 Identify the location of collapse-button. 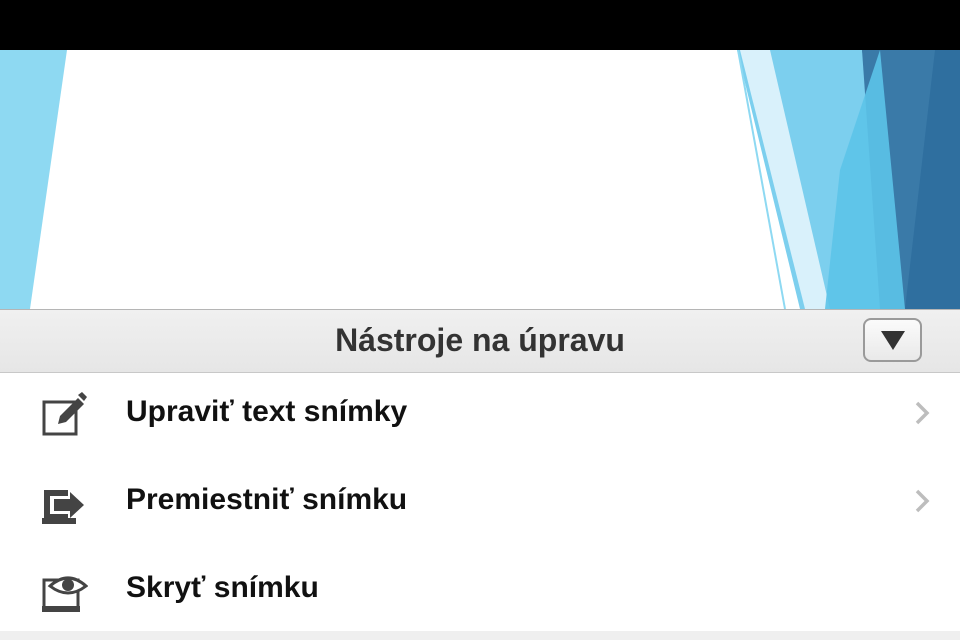
(892, 340).